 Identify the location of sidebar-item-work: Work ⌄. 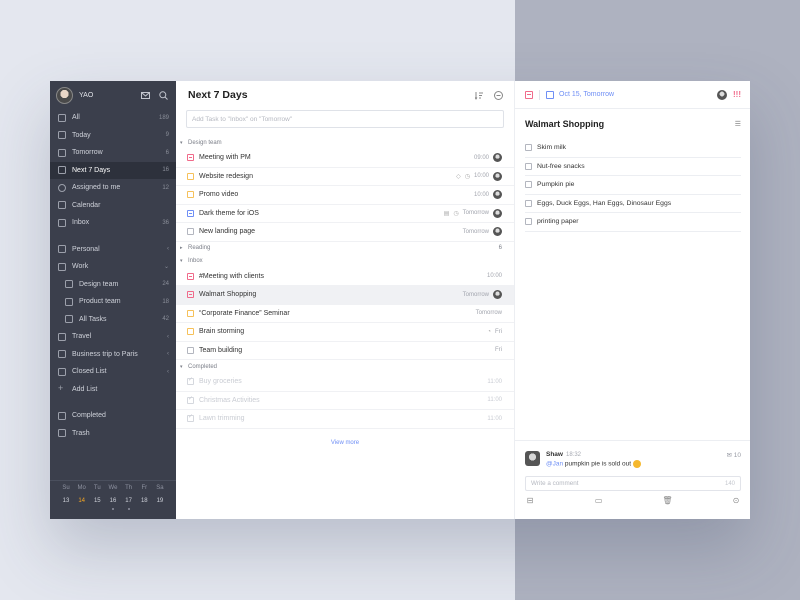
(113, 267).